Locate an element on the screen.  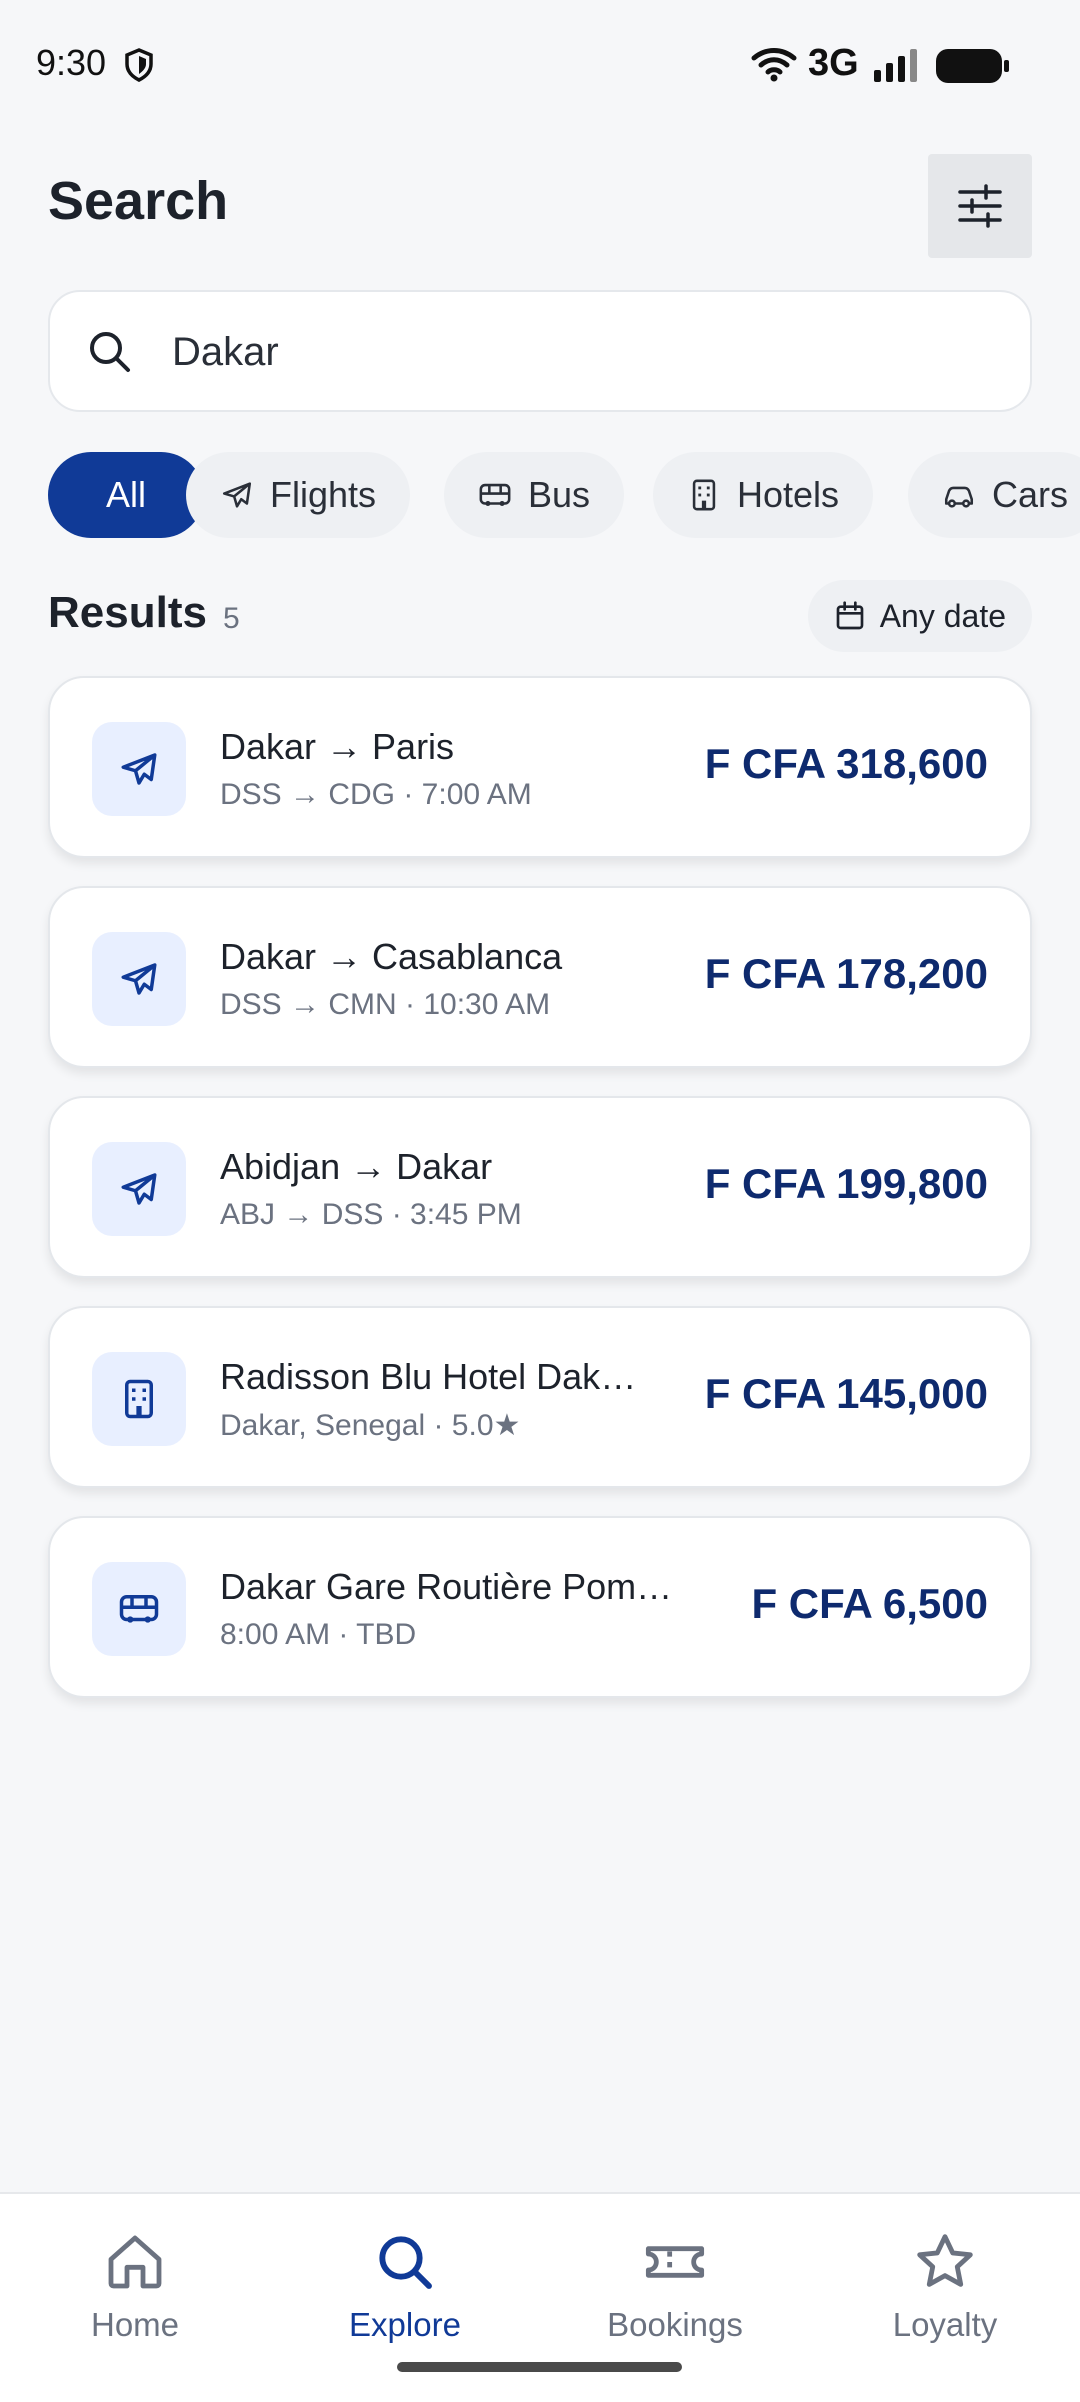
results-count: 5 is located at coordinates (231, 618).